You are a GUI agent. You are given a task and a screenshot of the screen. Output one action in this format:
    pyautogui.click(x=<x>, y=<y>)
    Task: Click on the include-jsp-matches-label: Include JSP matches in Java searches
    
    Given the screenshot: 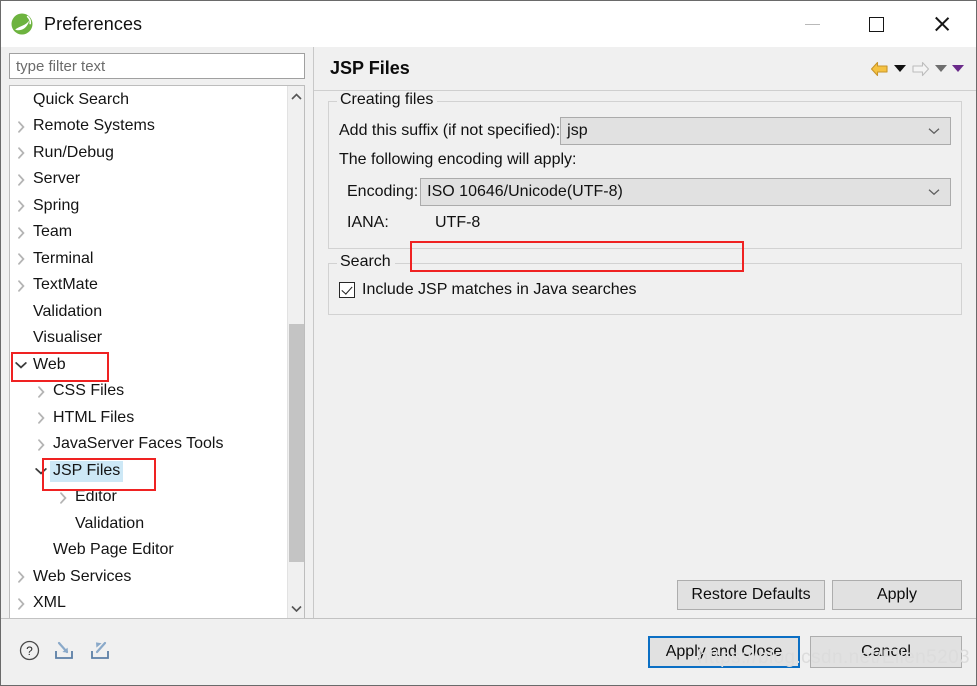 What is the action you would take?
    pyautogui.click(x=499, y=289)
    